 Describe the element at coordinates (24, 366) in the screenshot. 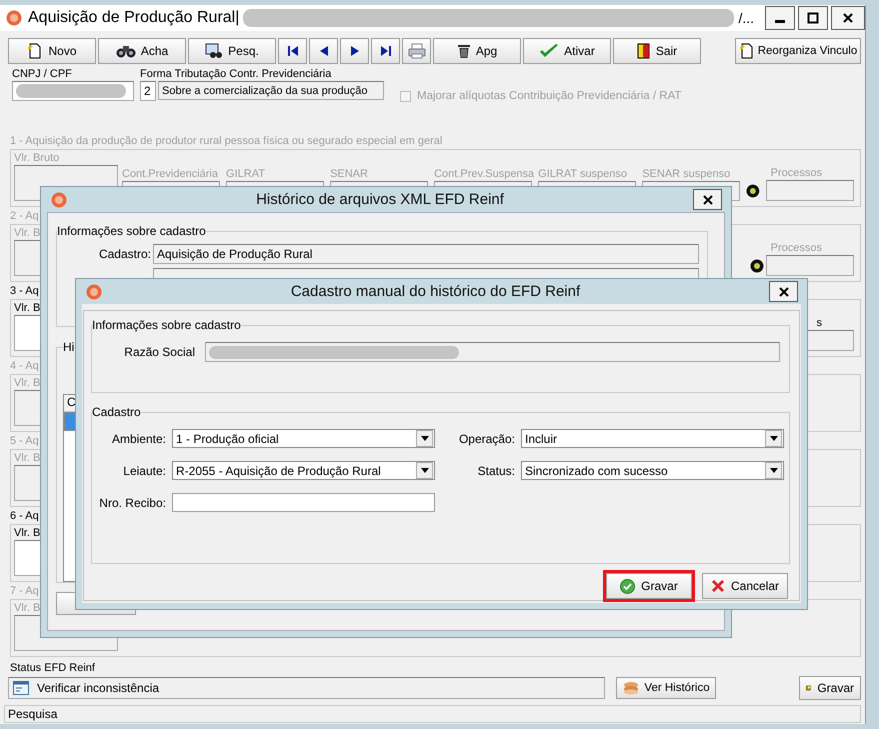

I see `section-title: 4 - Aq` at that location.